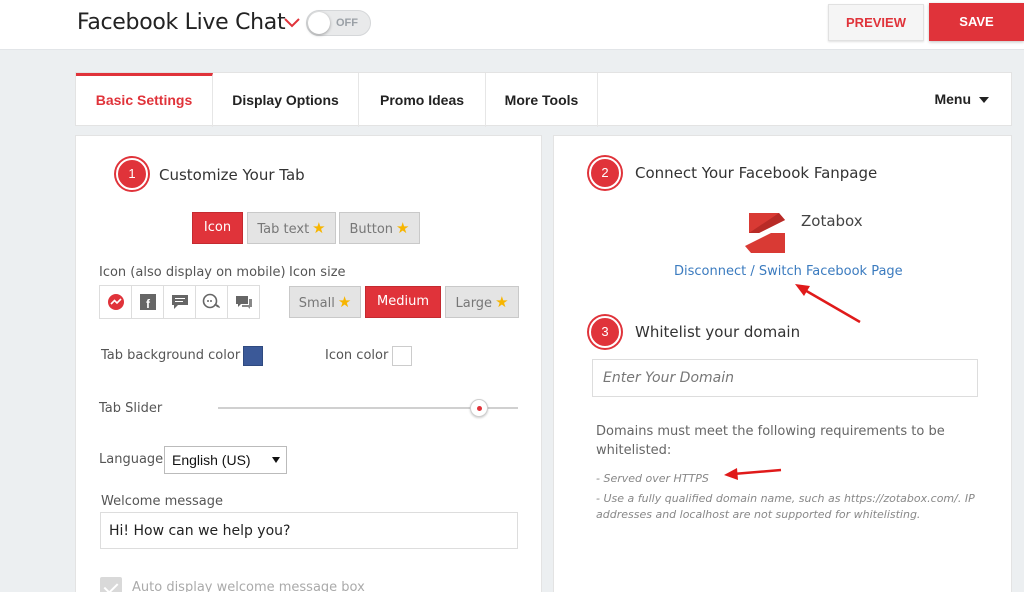  Describe the element at coordinates (276, 460) in the screenshot. I see `dropdown-arrow-icon` at that location.